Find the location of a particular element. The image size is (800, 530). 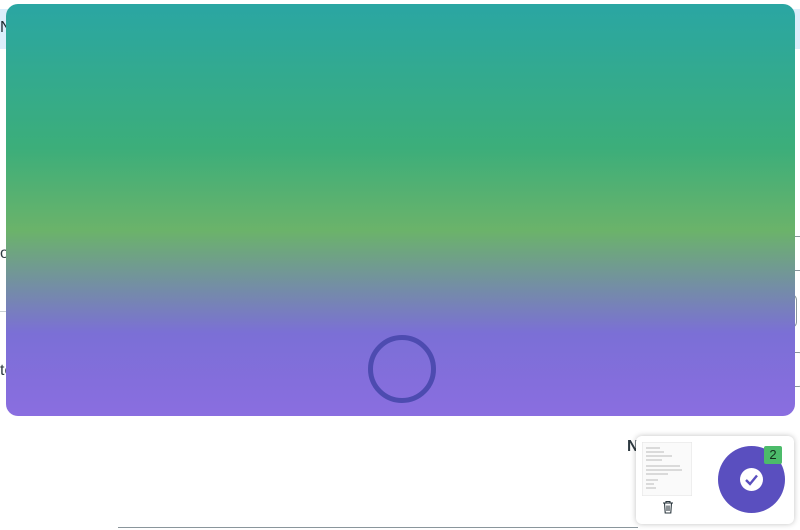

incident-tag: Incident is located at coordinates (54, 29).